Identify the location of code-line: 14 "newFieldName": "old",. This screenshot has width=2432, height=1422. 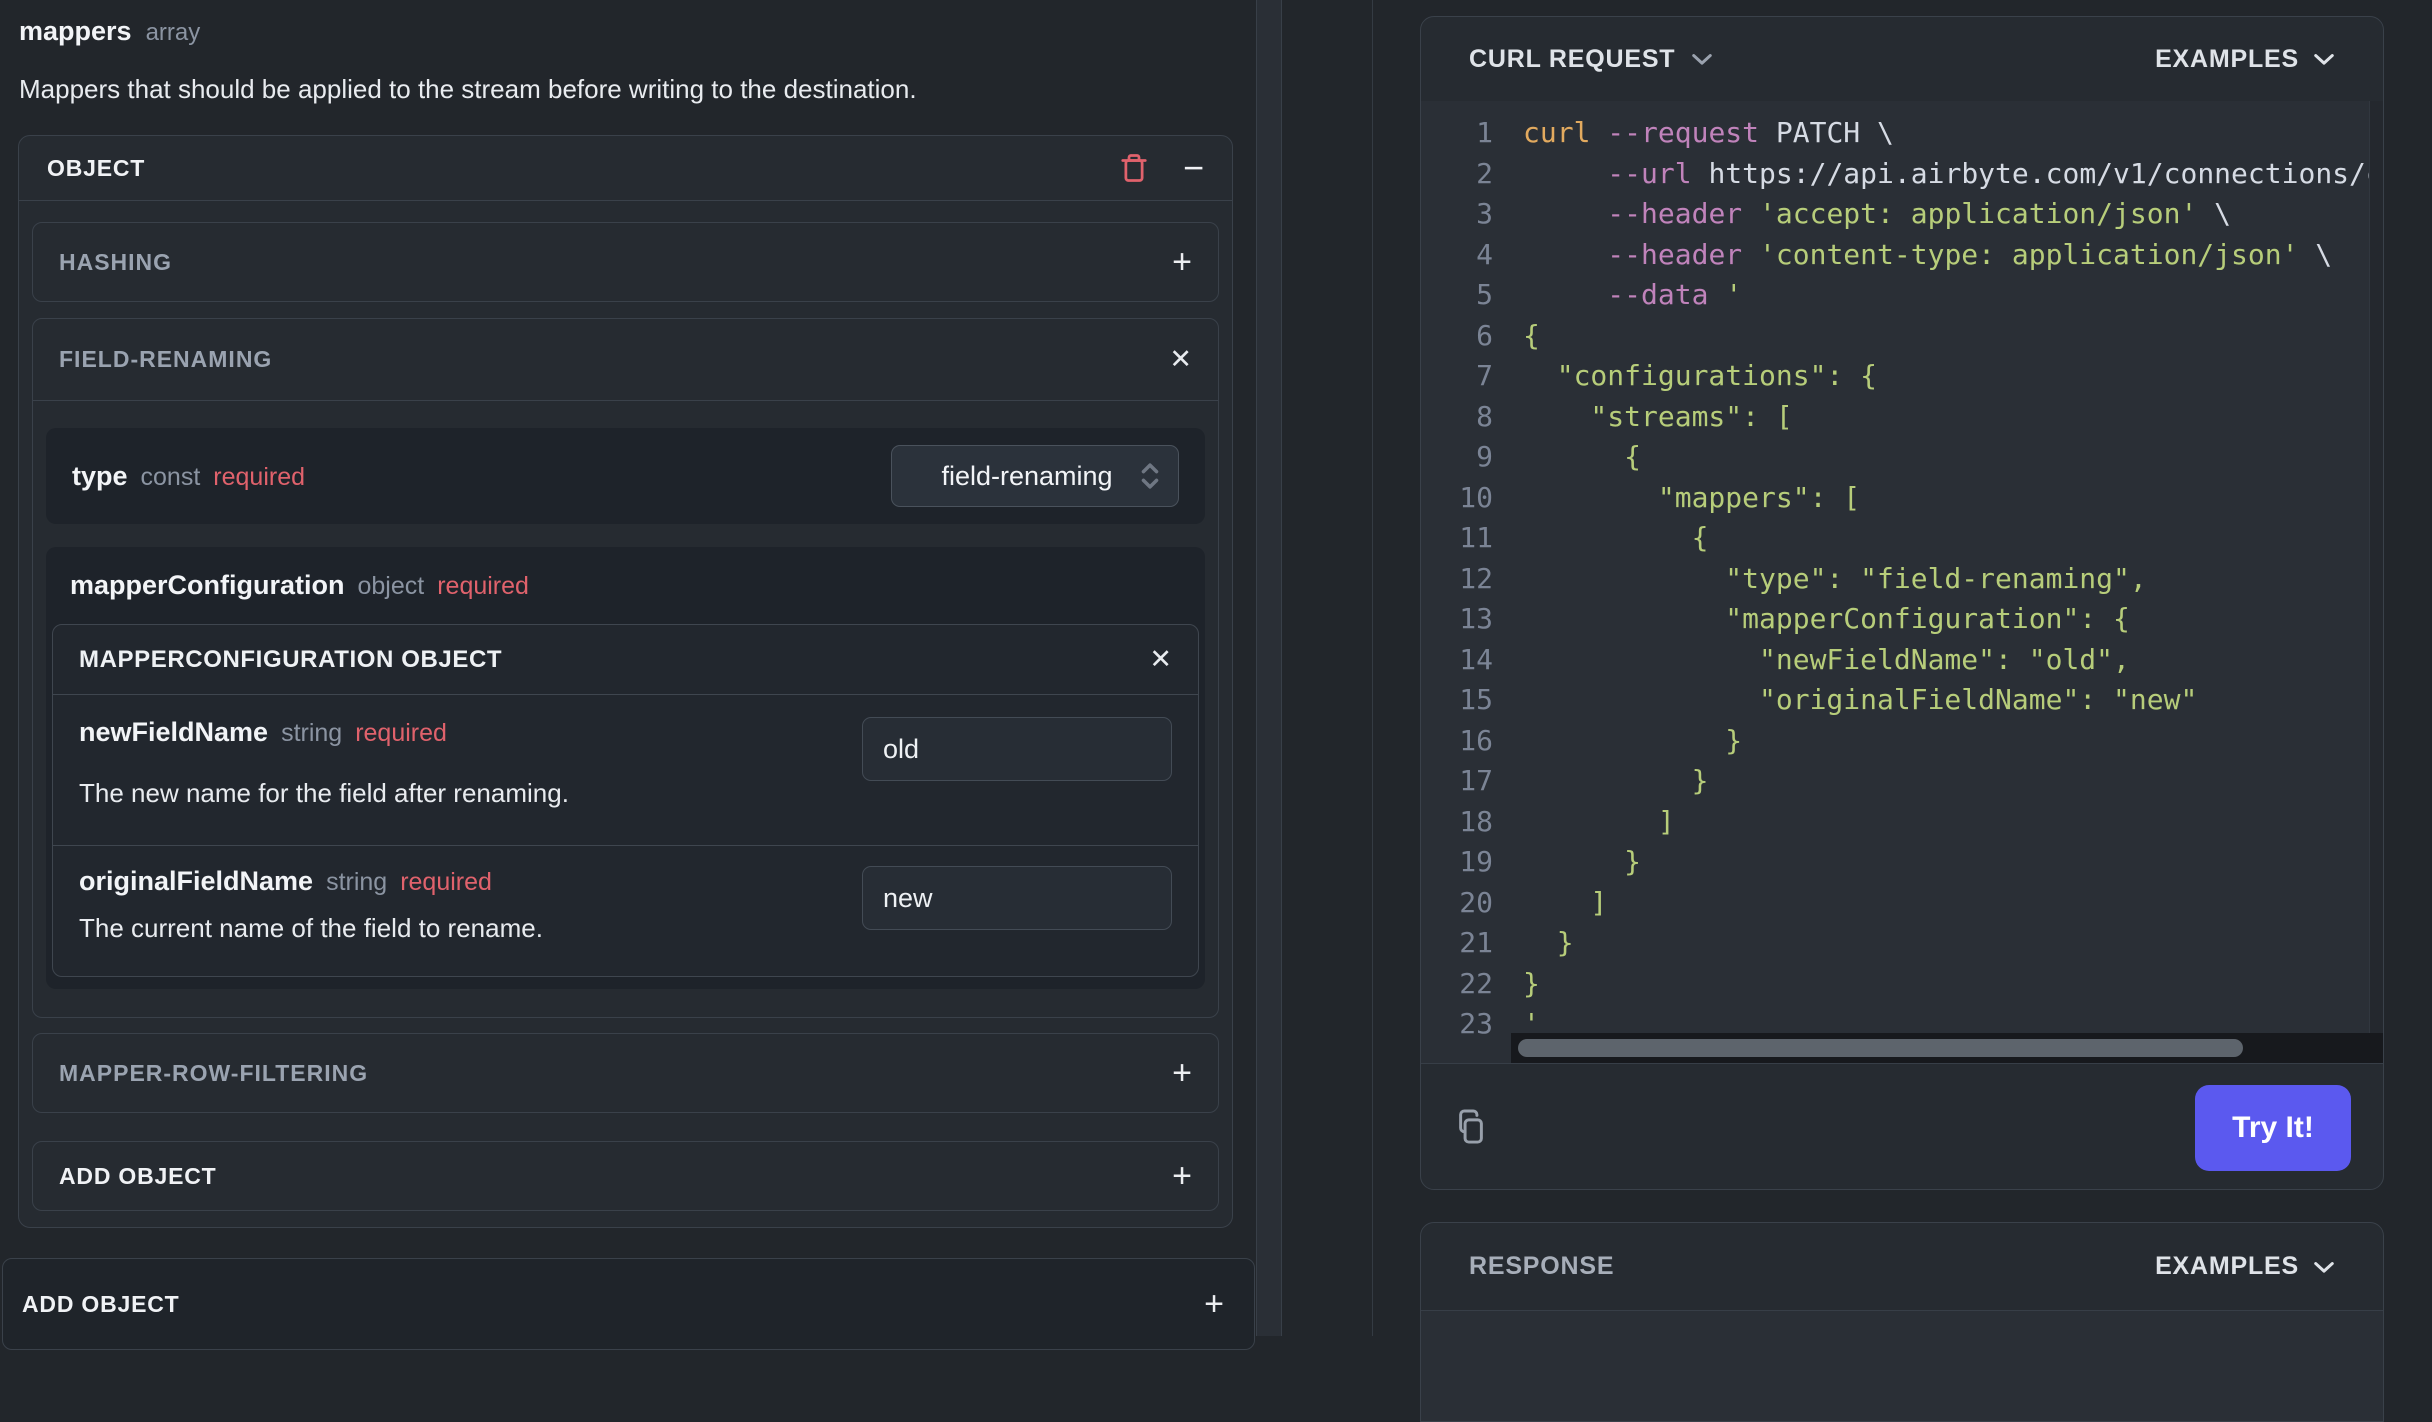
(1902, 660).